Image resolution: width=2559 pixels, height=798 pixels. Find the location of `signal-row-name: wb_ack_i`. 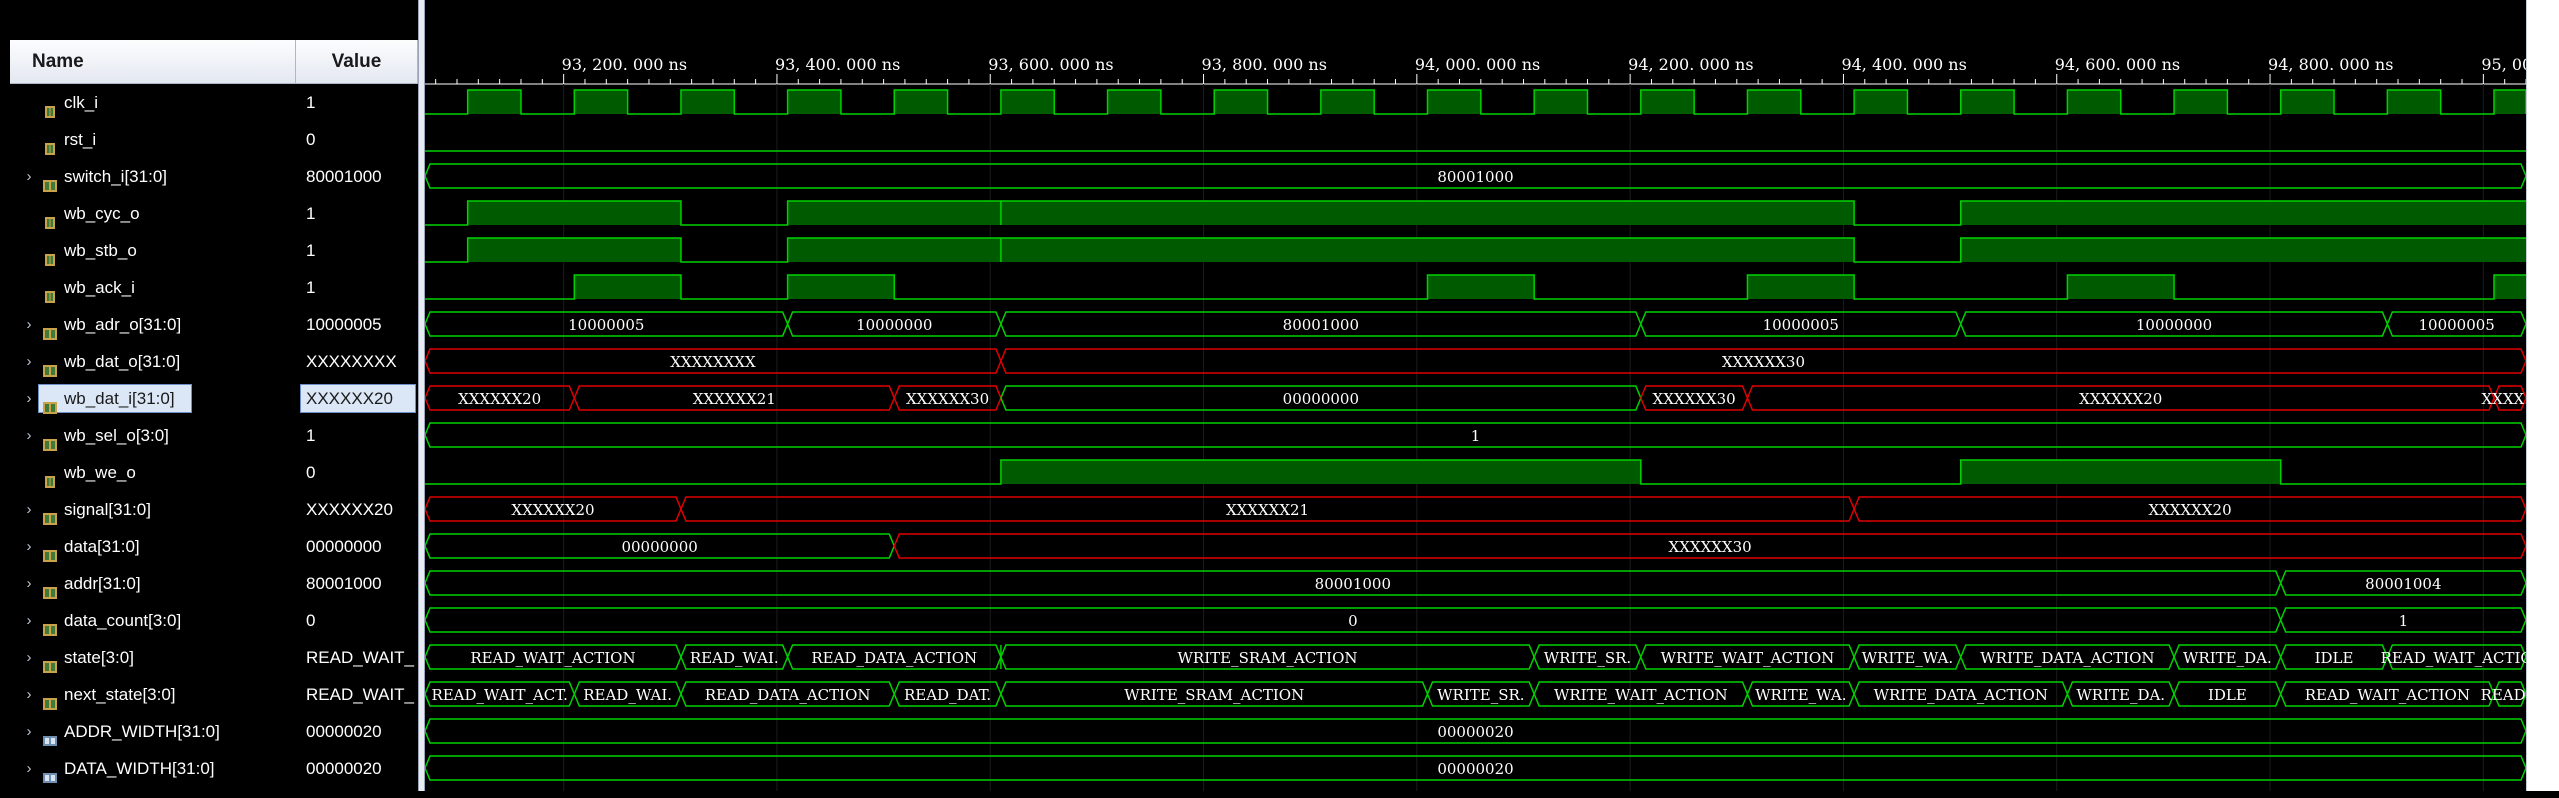

signal-row-name: wb_ack_i is located at coordinates (148, 287).